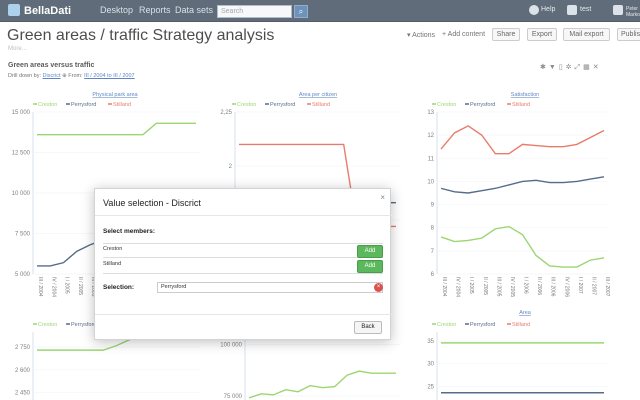 Image resolution: width=640 pixels, height=400 pixels. I want to click on add-creston-button: Add, so click(370, 251).